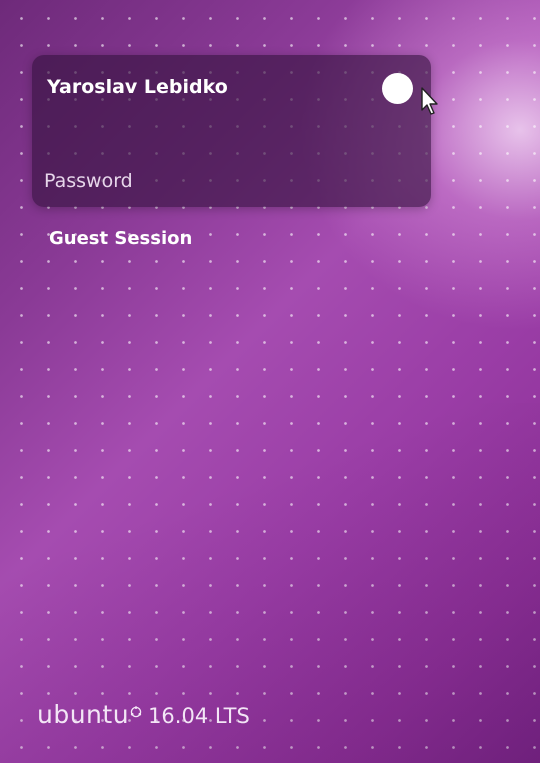 The image size is (540, 763). I want to click on ubuntu-logo-text: ubuntu, so click(83, 714).